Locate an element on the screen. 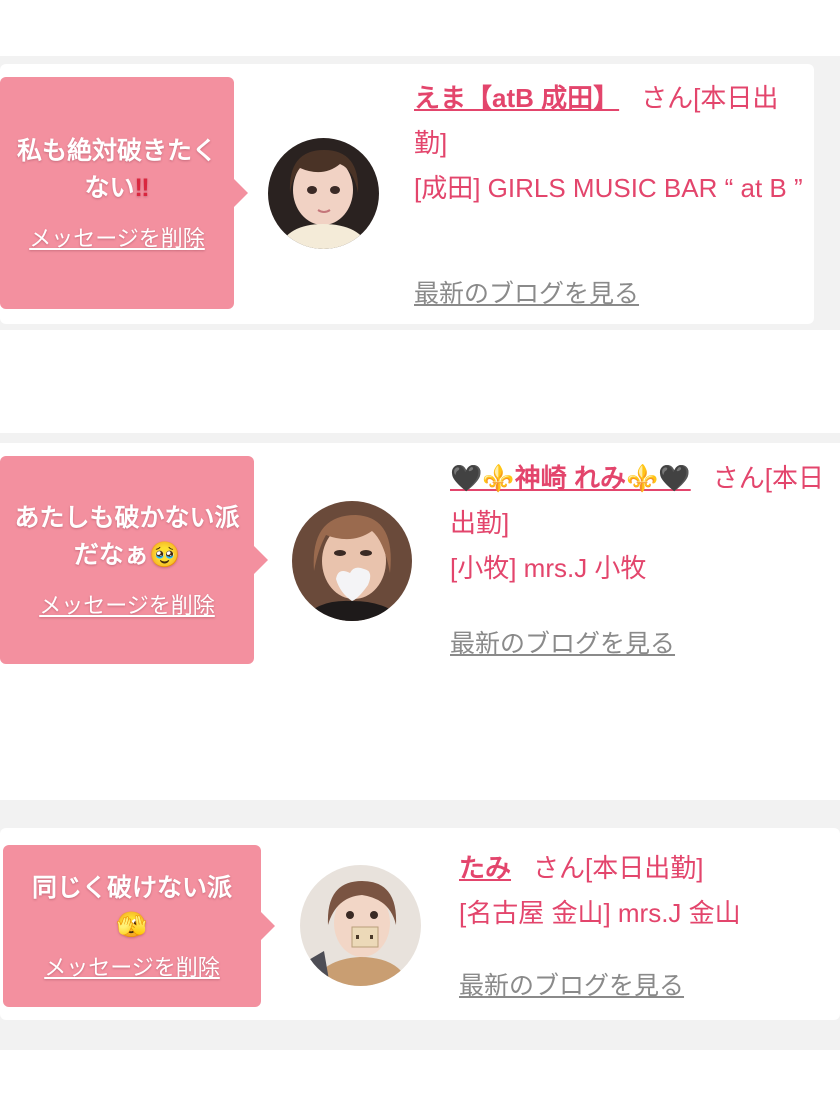 This screenshot has width=840, height=1120. entry-2-message: あたしも破かない派だなぁ🥹 is located at coordinates (127, 537).